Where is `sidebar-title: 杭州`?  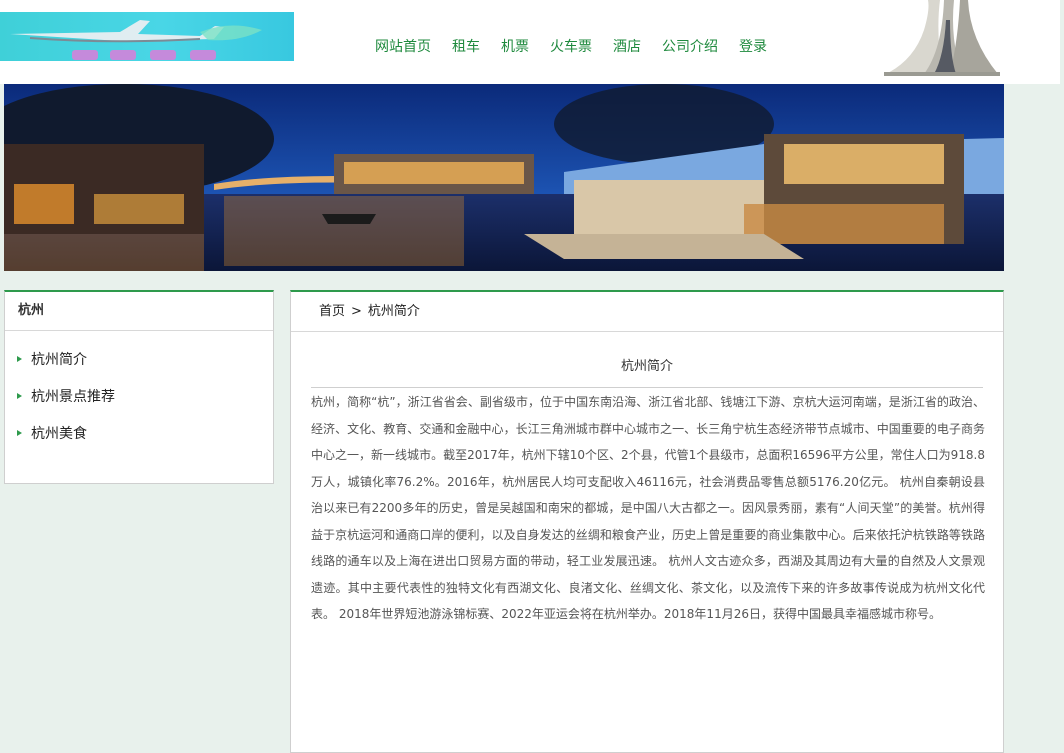 sidebar-title: 杭州 is located at coordinates (139, 311).